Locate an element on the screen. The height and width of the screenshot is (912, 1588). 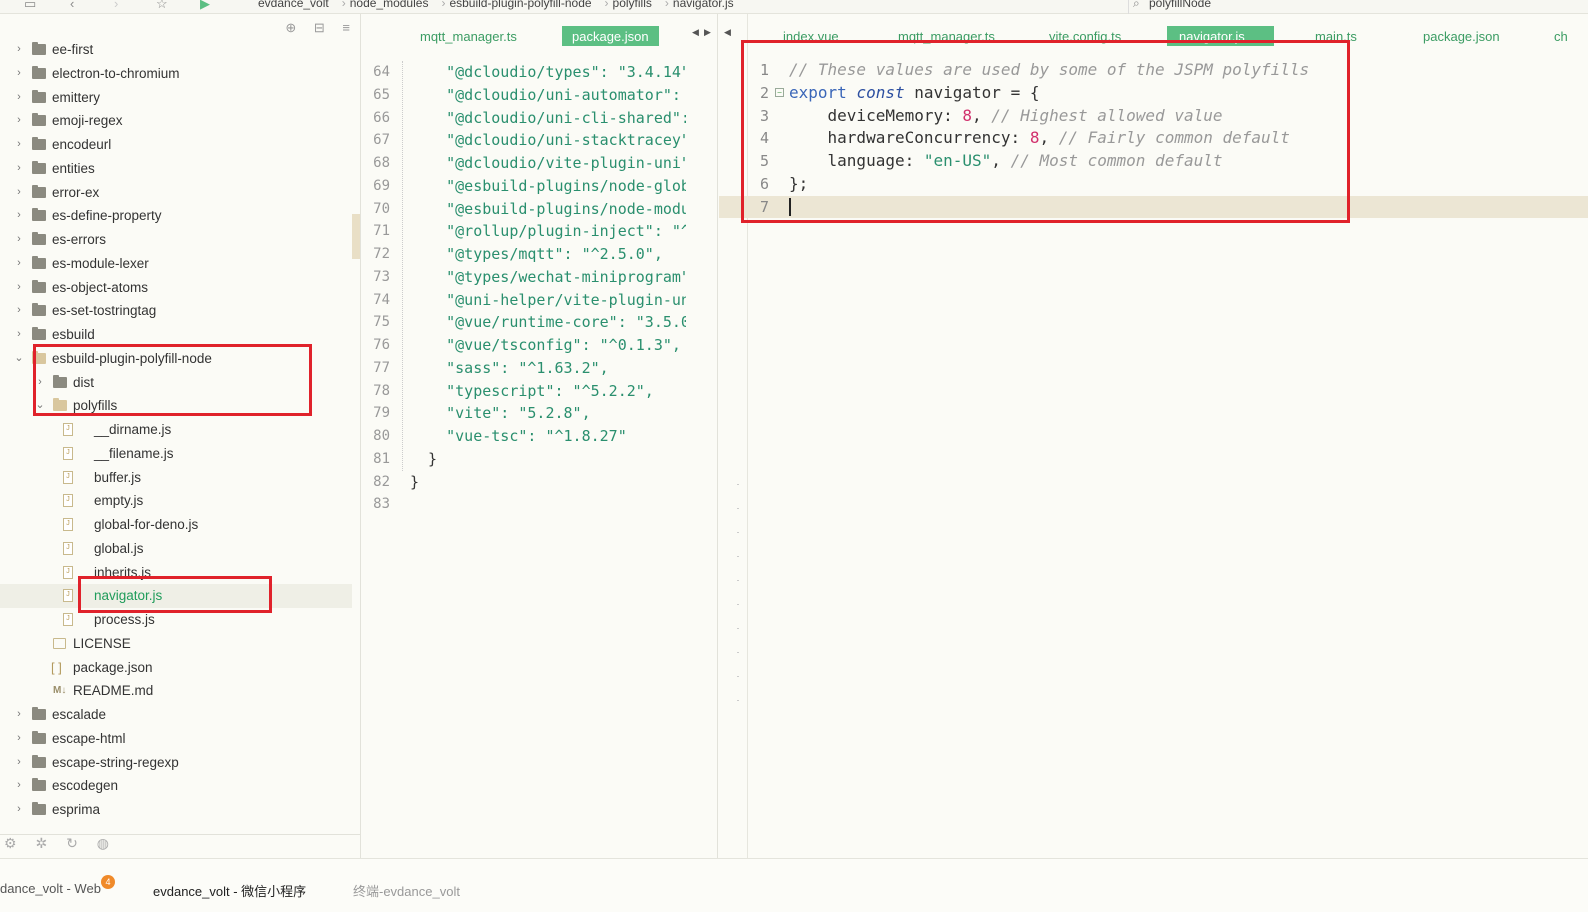
refresh-icon: ↻ is located at coordinates (72, 843).